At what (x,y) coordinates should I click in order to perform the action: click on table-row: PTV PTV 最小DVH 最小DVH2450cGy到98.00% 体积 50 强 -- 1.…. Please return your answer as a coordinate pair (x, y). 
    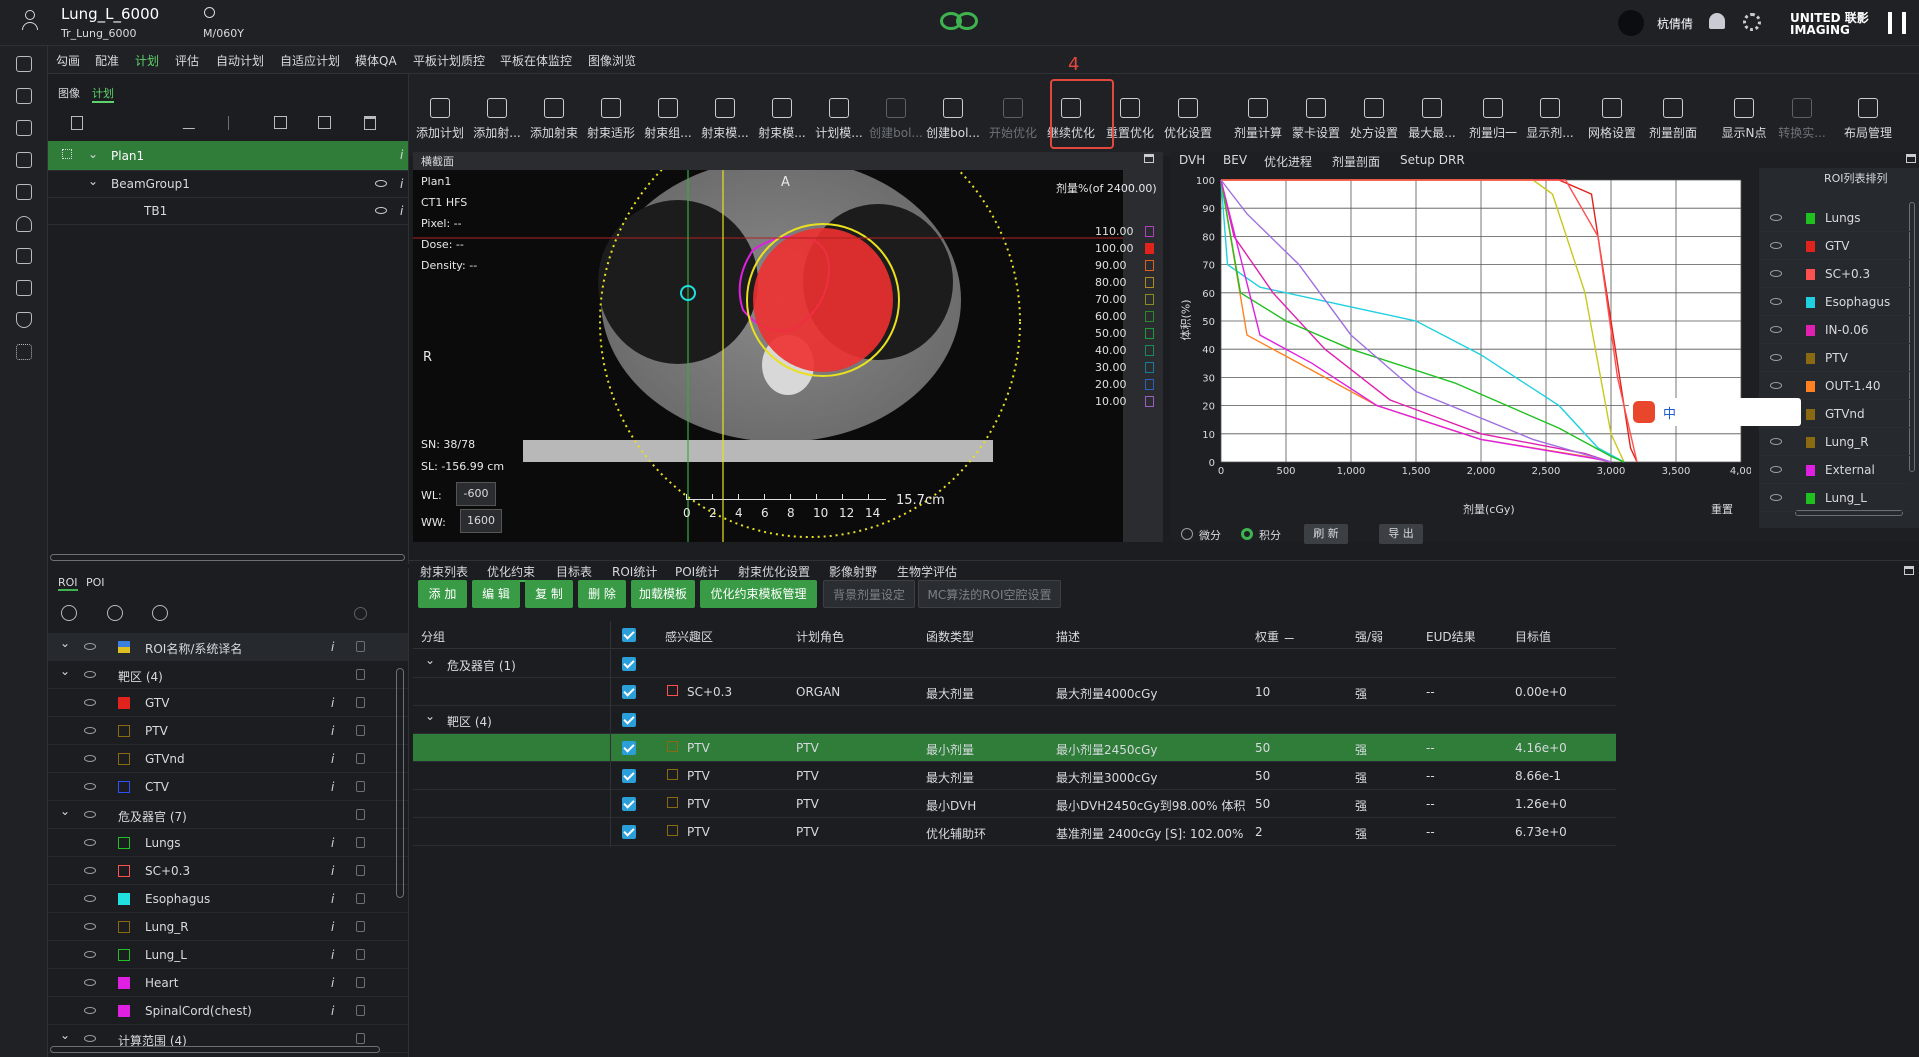
    Looking at the image, I should click on (1014, 804).